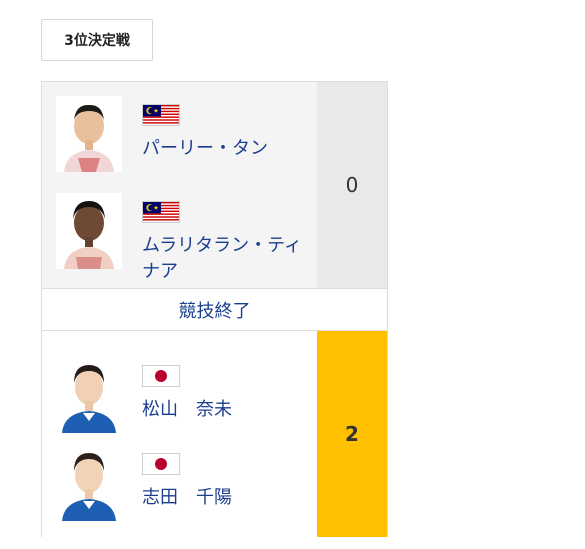 This screenshot has width=585, height=549. What do you see at coordinates (352, 434) in the screenshot?
I see `team-score-winner: 2` at bounding box center [352, 434].